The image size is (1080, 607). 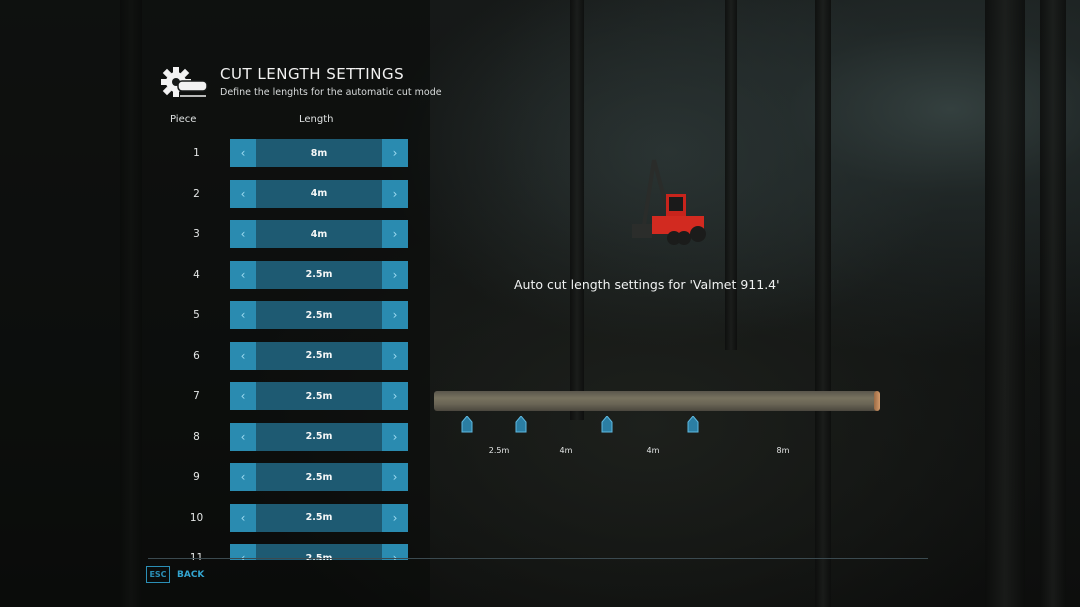 I want to click on column-header-piece: Piece, so click(x=183, y=119).